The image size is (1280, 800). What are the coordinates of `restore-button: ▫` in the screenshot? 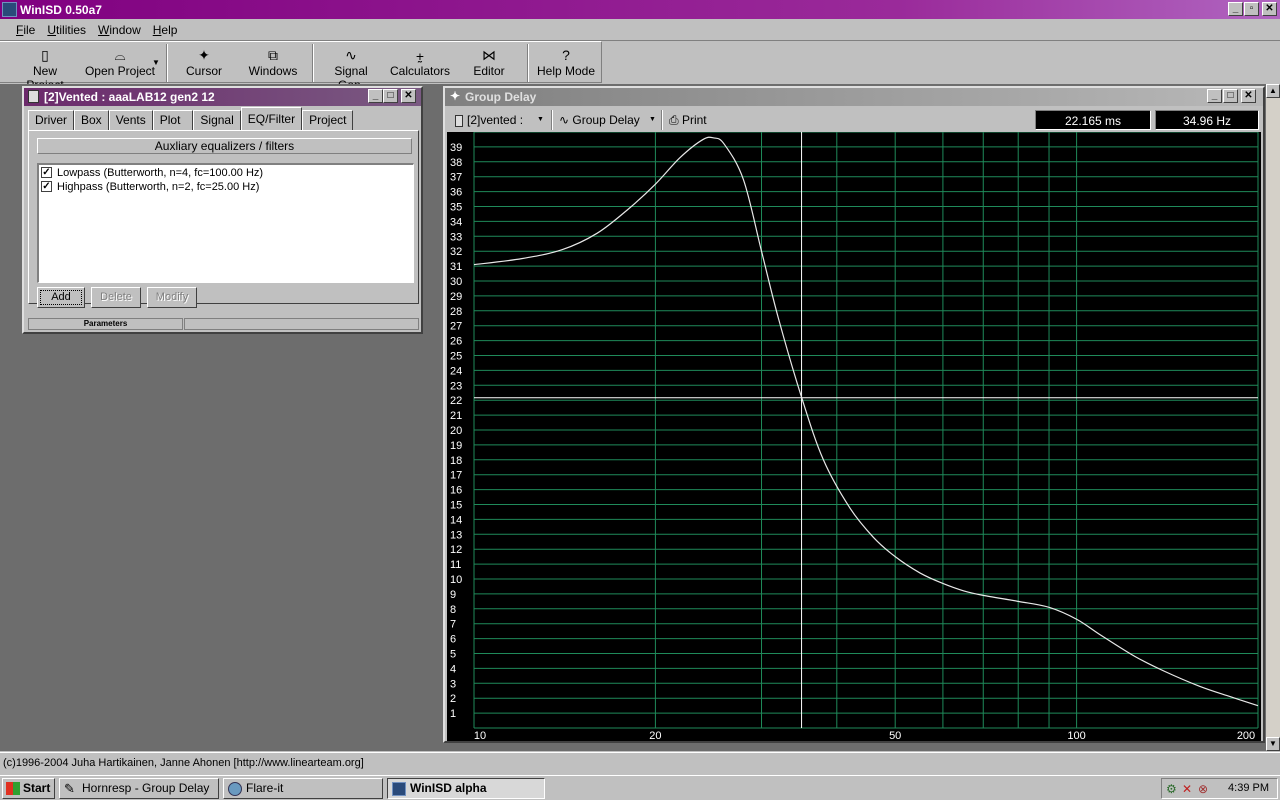 It's located at (1251, 9).